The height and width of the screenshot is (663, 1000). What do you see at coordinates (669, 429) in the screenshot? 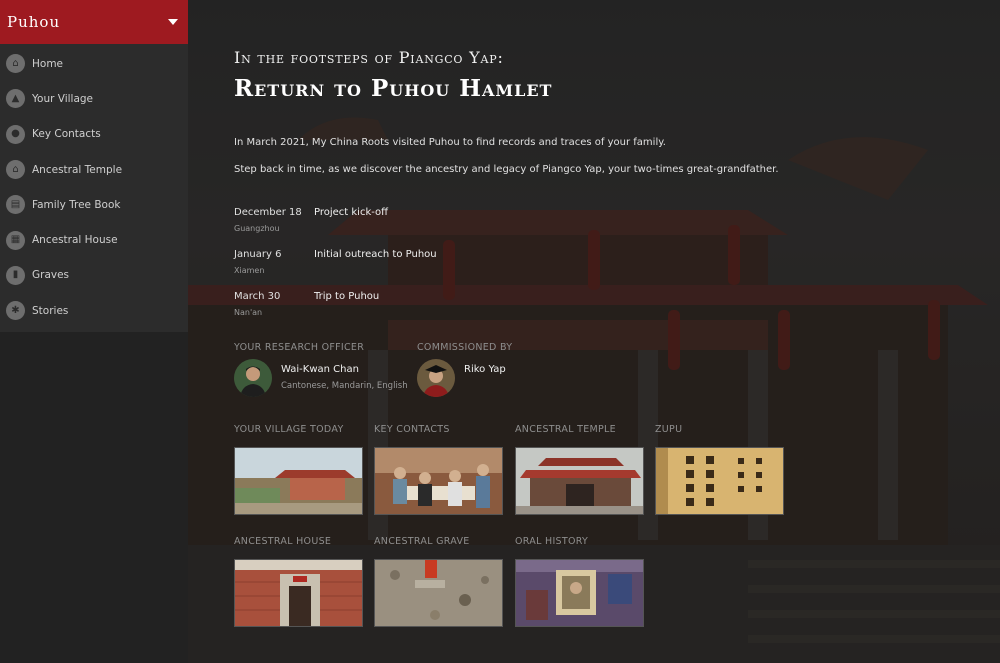
I see `tile-label: Zupu` at bounding box center [669, 429].